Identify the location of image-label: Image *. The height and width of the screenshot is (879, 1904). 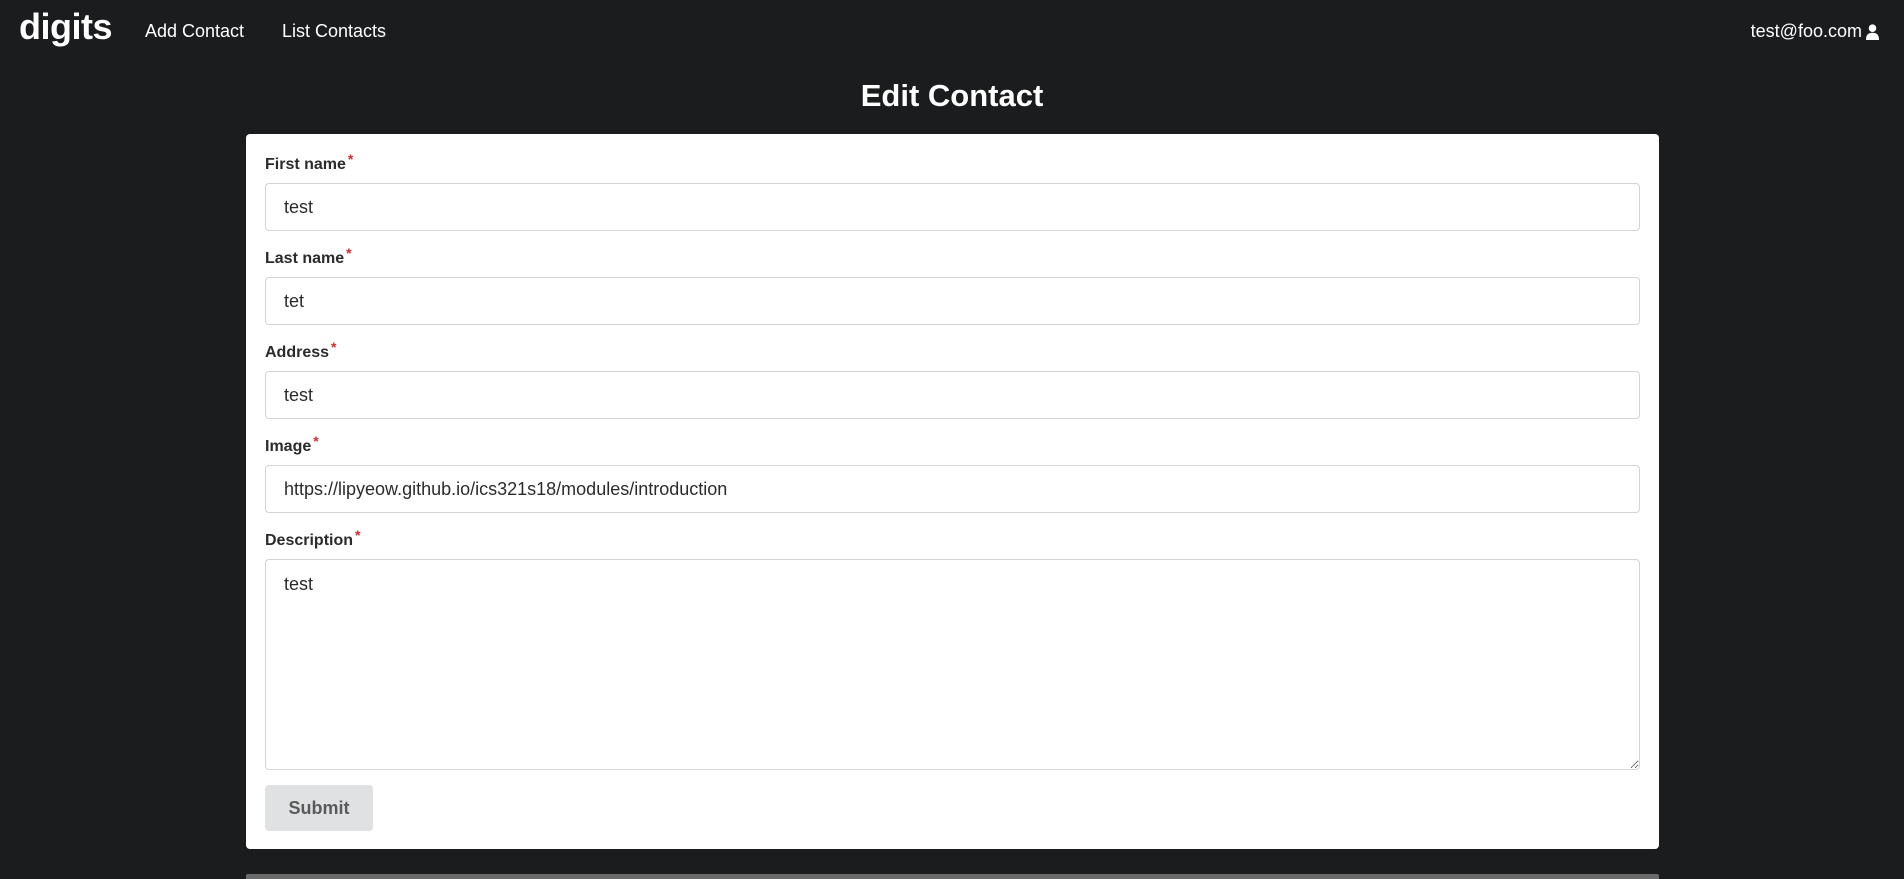
(292, 444).